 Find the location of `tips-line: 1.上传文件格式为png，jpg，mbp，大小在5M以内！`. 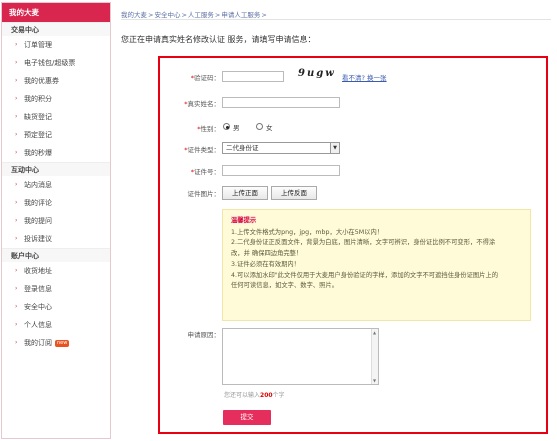

tips-line: 1.上传文件格式为png，jpg，mbp，大小在5M以内！ is located at coordinates (307, 232).